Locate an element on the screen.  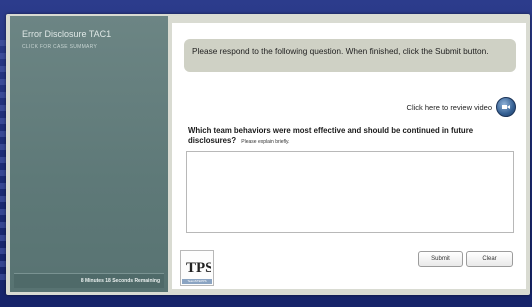
review-video-label: Click here to review video is located at coordinates (449, 107).